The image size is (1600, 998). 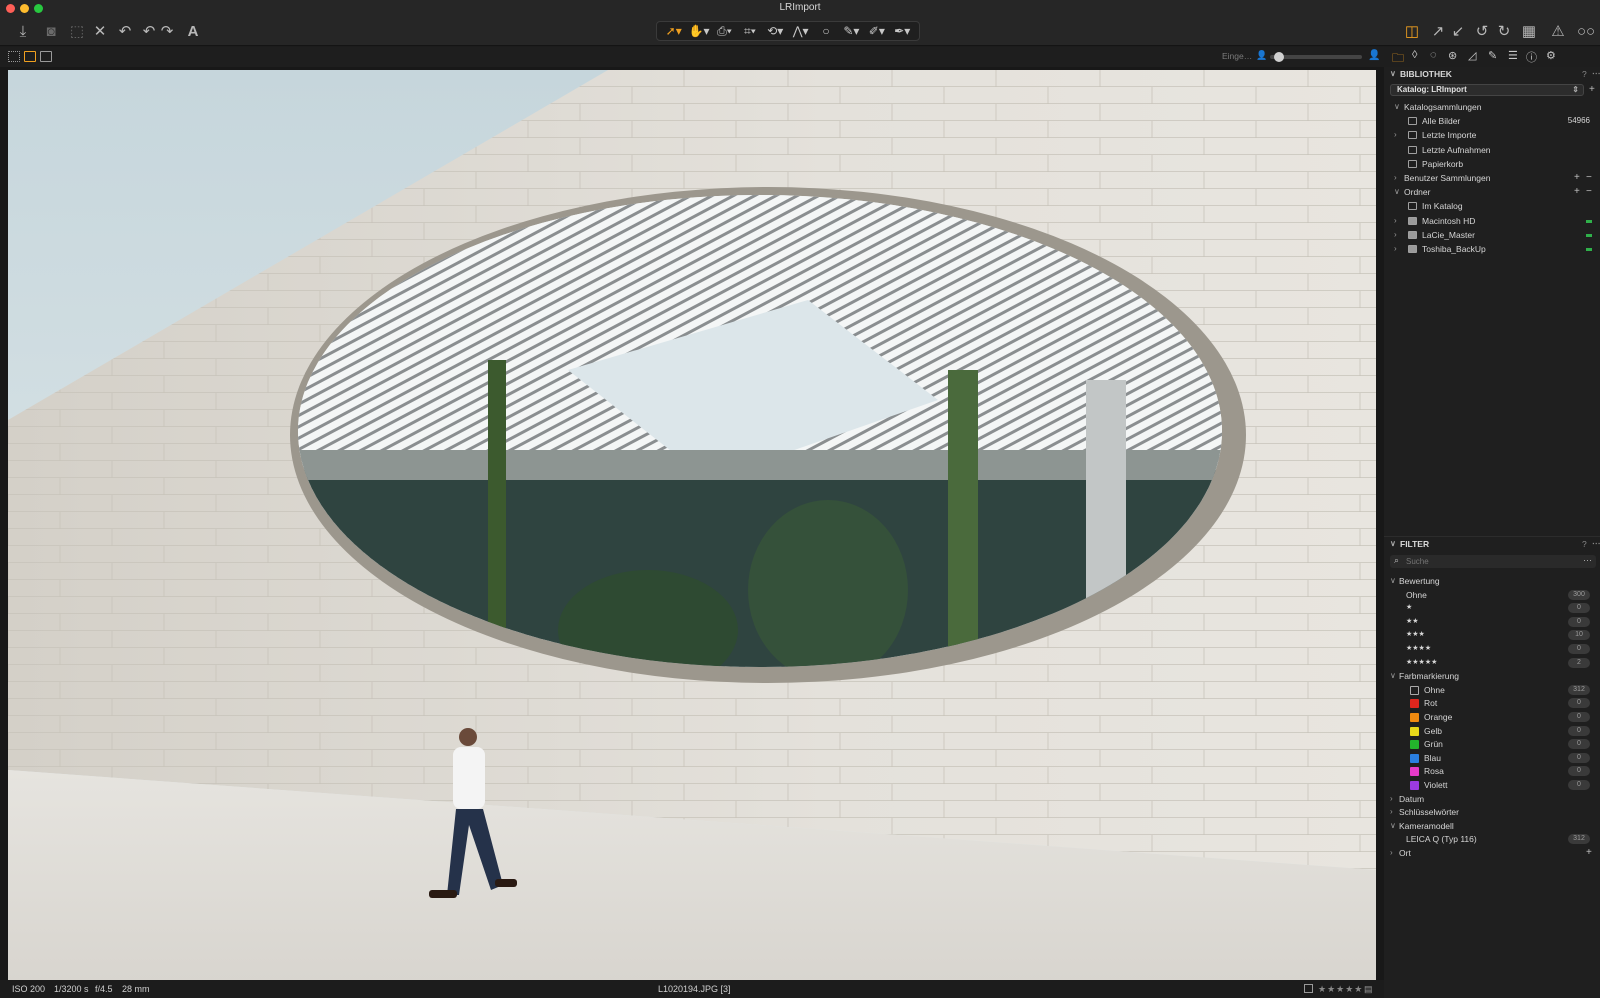 I want to click on color-filter-item: Gelb 0, so click(x=1492, y=731).